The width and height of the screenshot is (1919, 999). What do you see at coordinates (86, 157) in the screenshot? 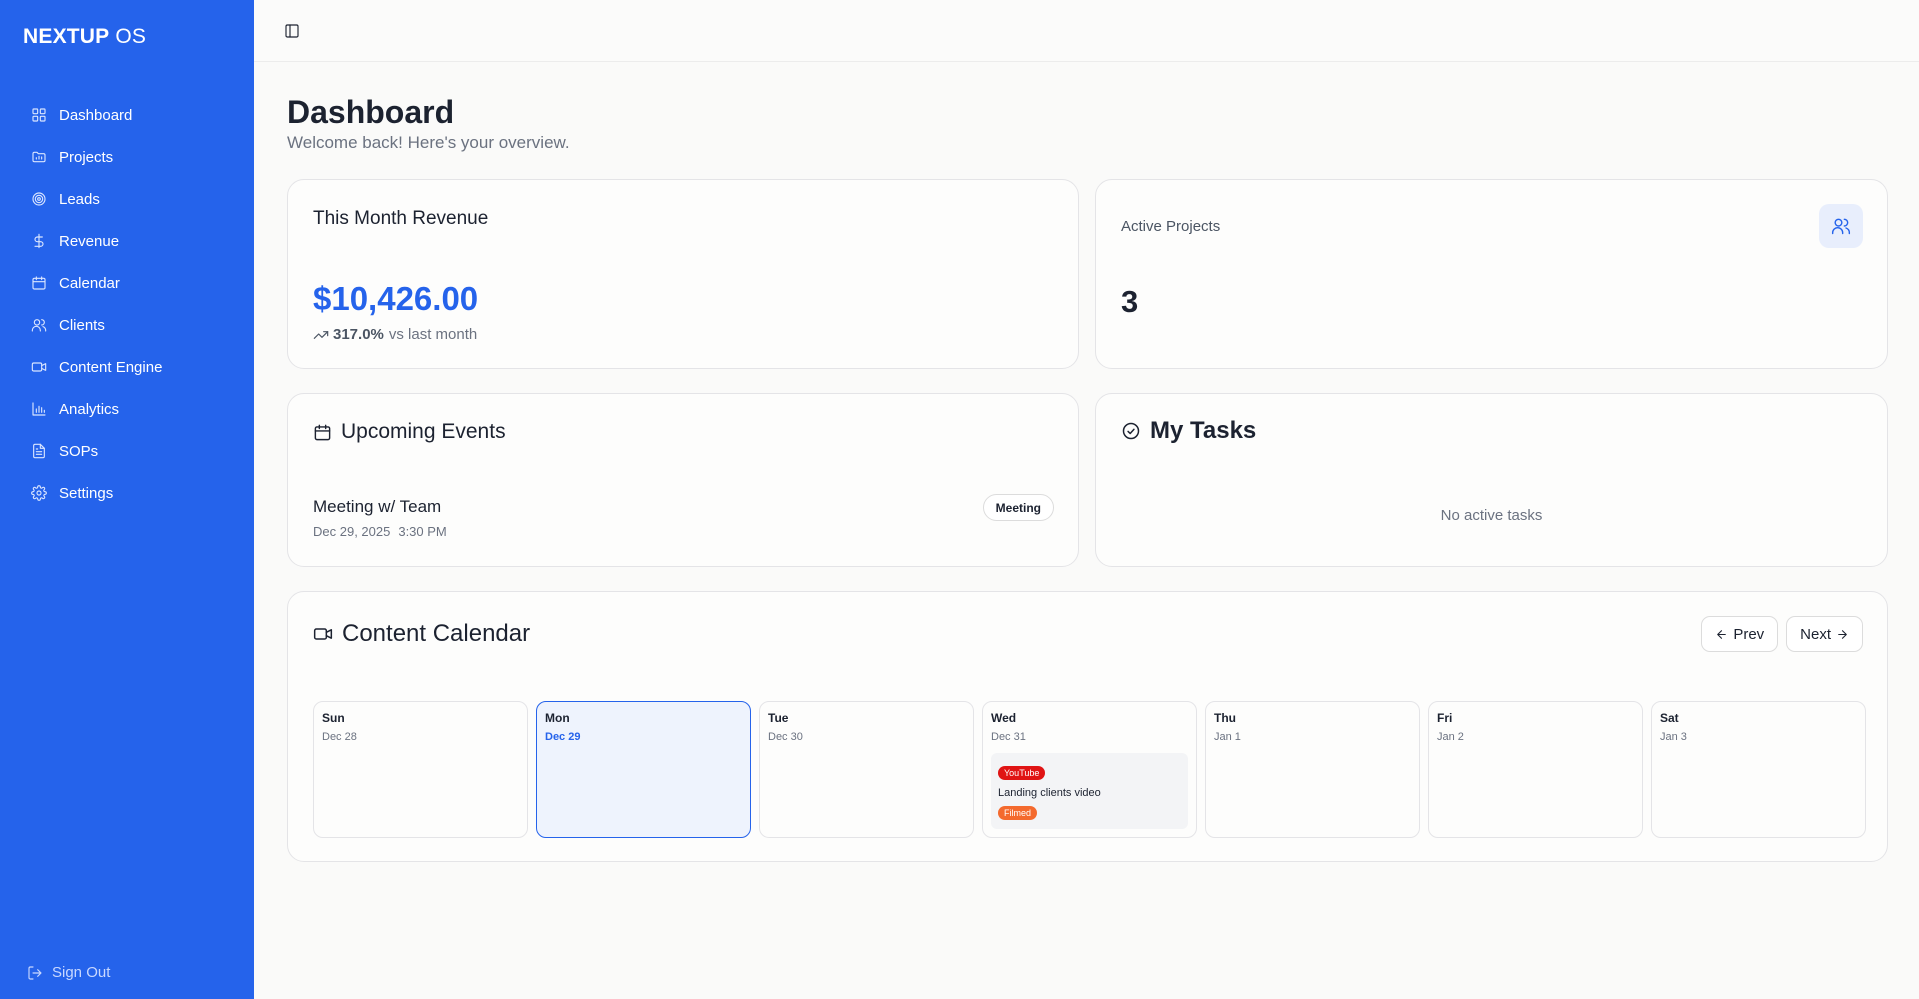
I see `sidebar-item-label: Projects` at bounding box center [86, 157].